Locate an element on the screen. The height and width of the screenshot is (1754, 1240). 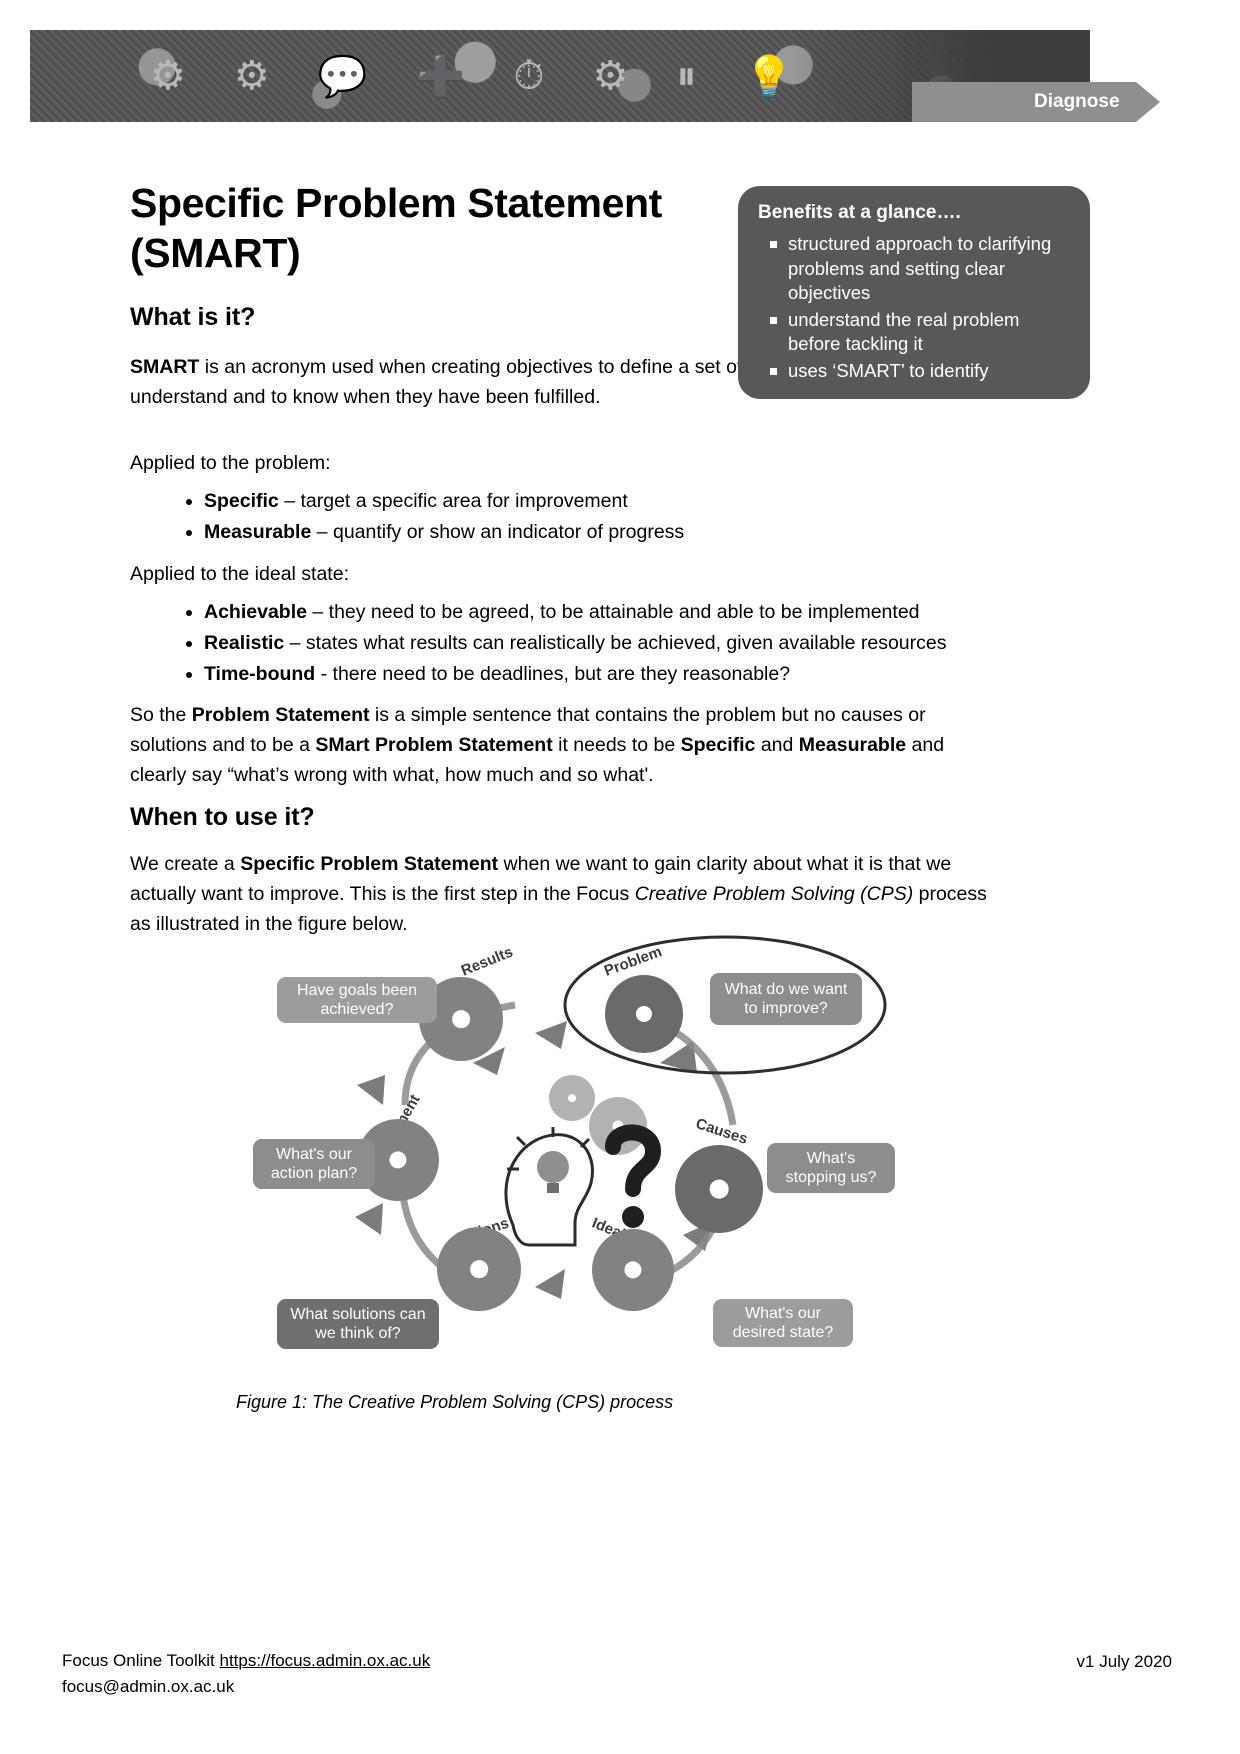
when-italic: Creative Problem Solving (CPS) is located at coordinates (774, 894).